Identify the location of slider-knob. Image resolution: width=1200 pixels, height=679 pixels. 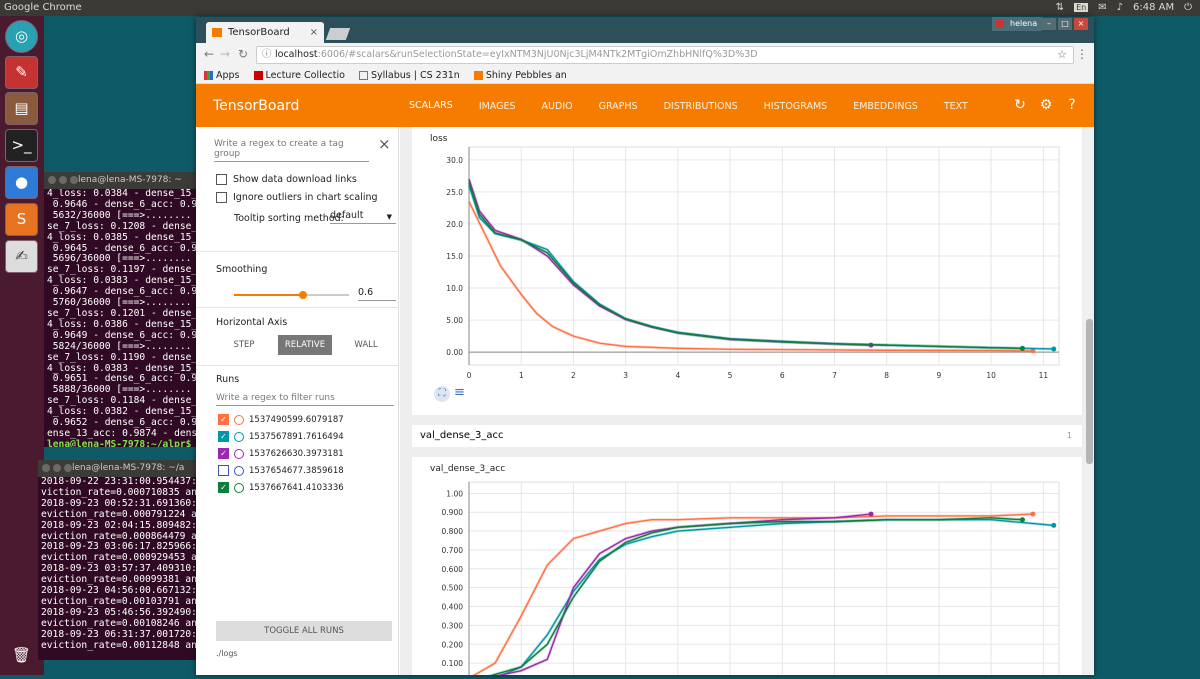
(303, 295).